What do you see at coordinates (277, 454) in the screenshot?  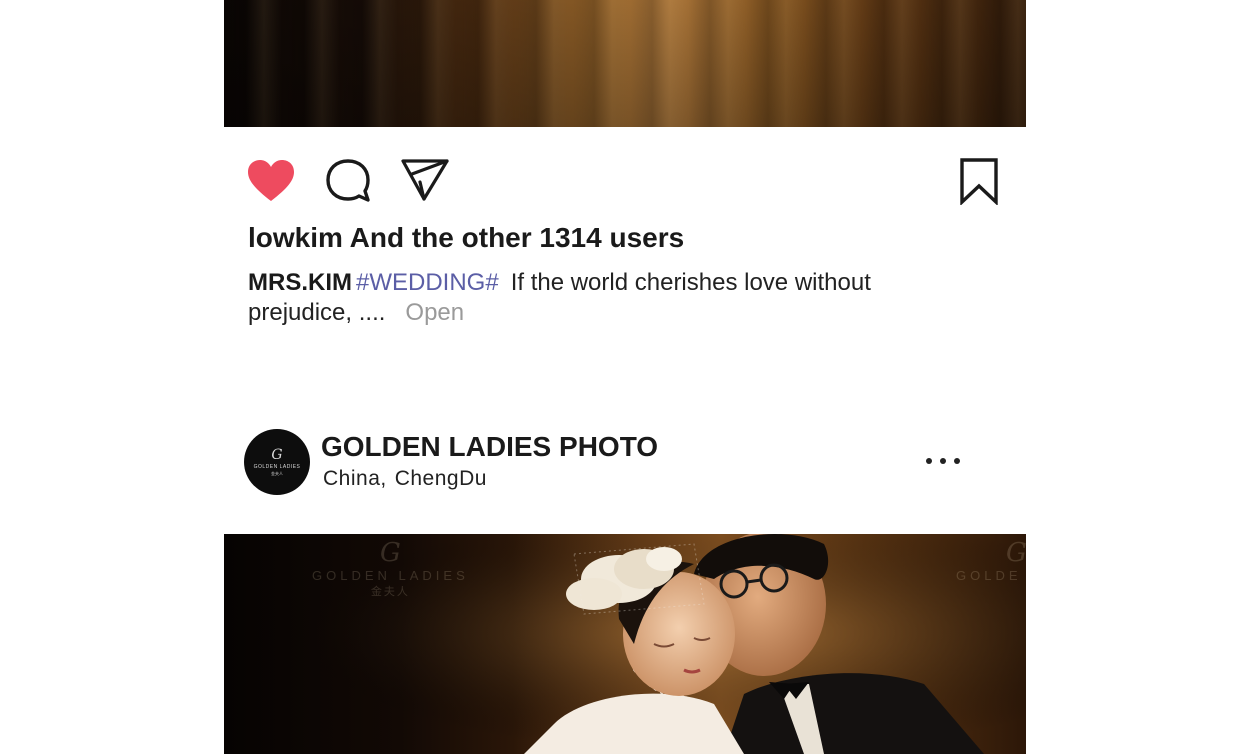 I see `avatar-monogram: G` at bounding box center [277, 454].